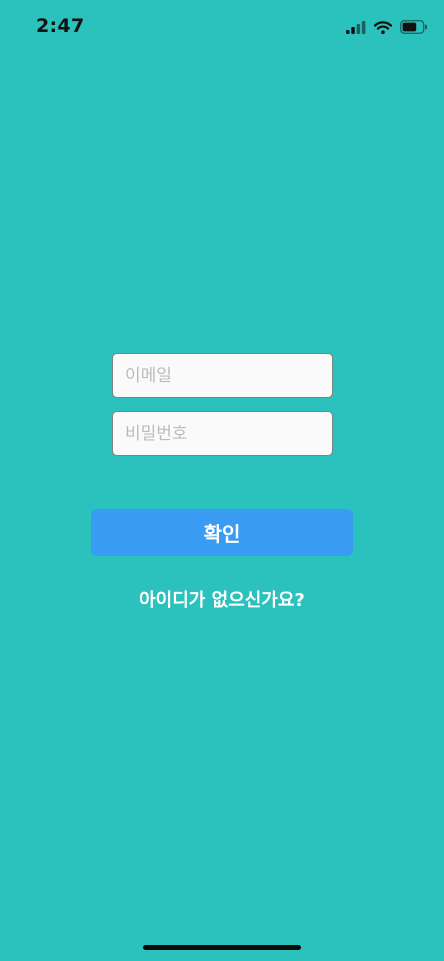 The width and height of the screenshot is (444, 961). Describe the element at coordinates (222, 599) in the screenshot. I see `signup-link: 아이디가 없으신가요?` at that location.